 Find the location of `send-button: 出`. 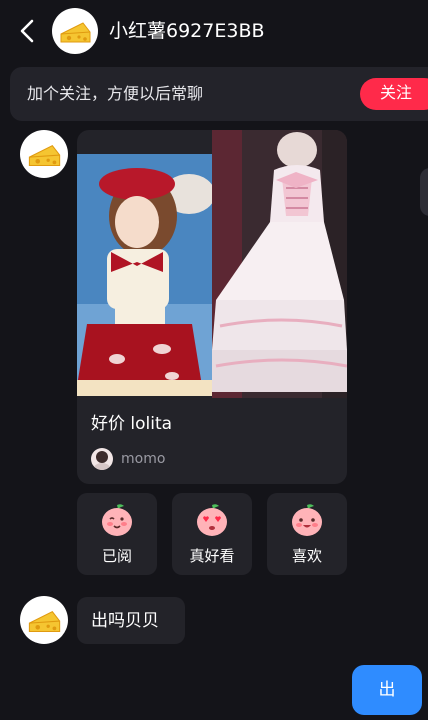

send-button: 出 is located at coordinates (387, 690).